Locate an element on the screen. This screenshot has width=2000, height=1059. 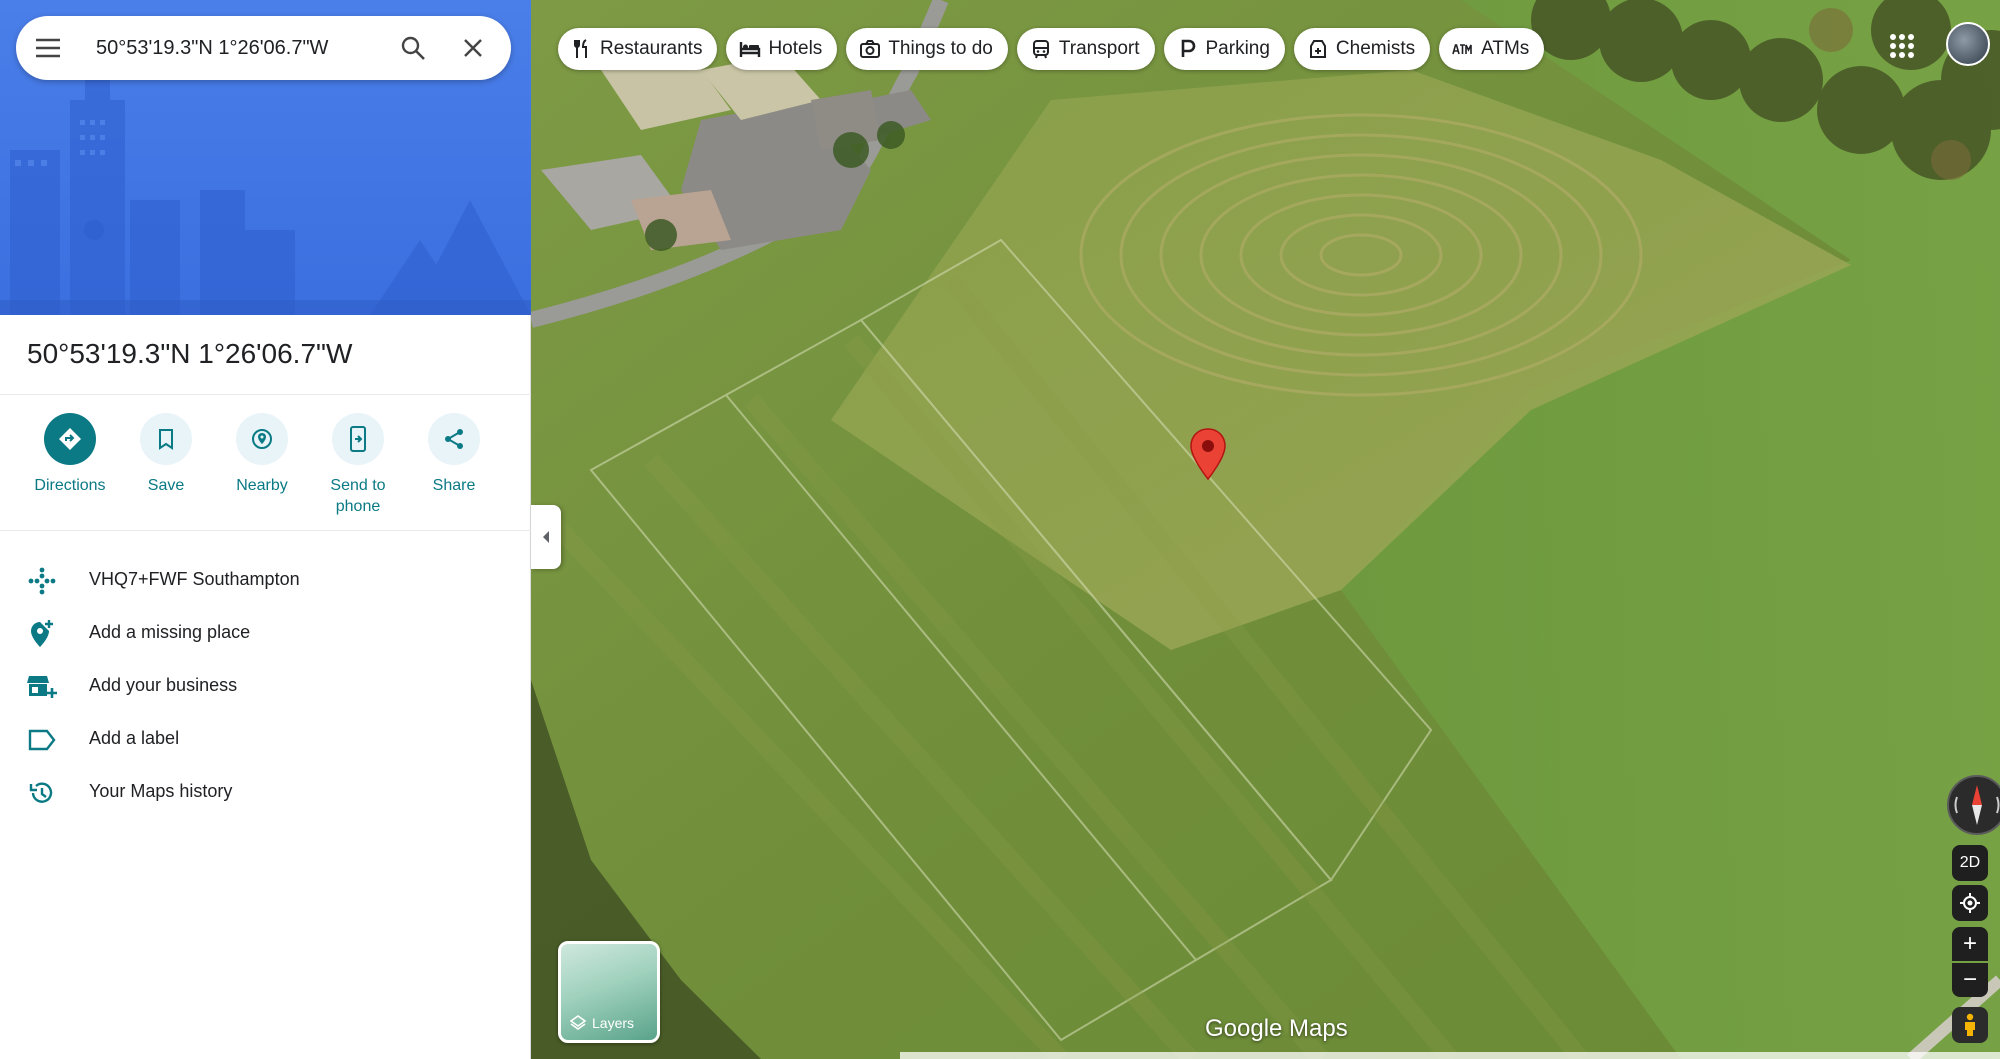
search-icon is located at coordinates (413, 48).